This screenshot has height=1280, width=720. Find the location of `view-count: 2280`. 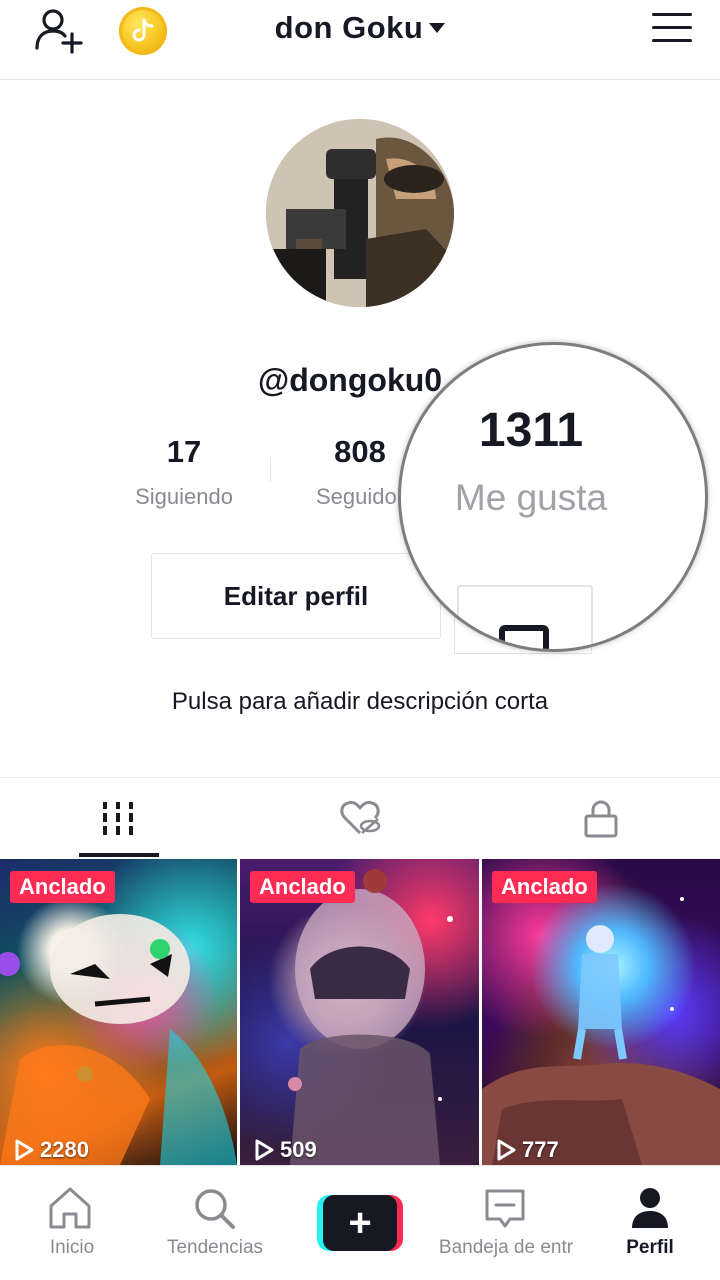

view-count: 2280 is located at coordinates (51, 1150).